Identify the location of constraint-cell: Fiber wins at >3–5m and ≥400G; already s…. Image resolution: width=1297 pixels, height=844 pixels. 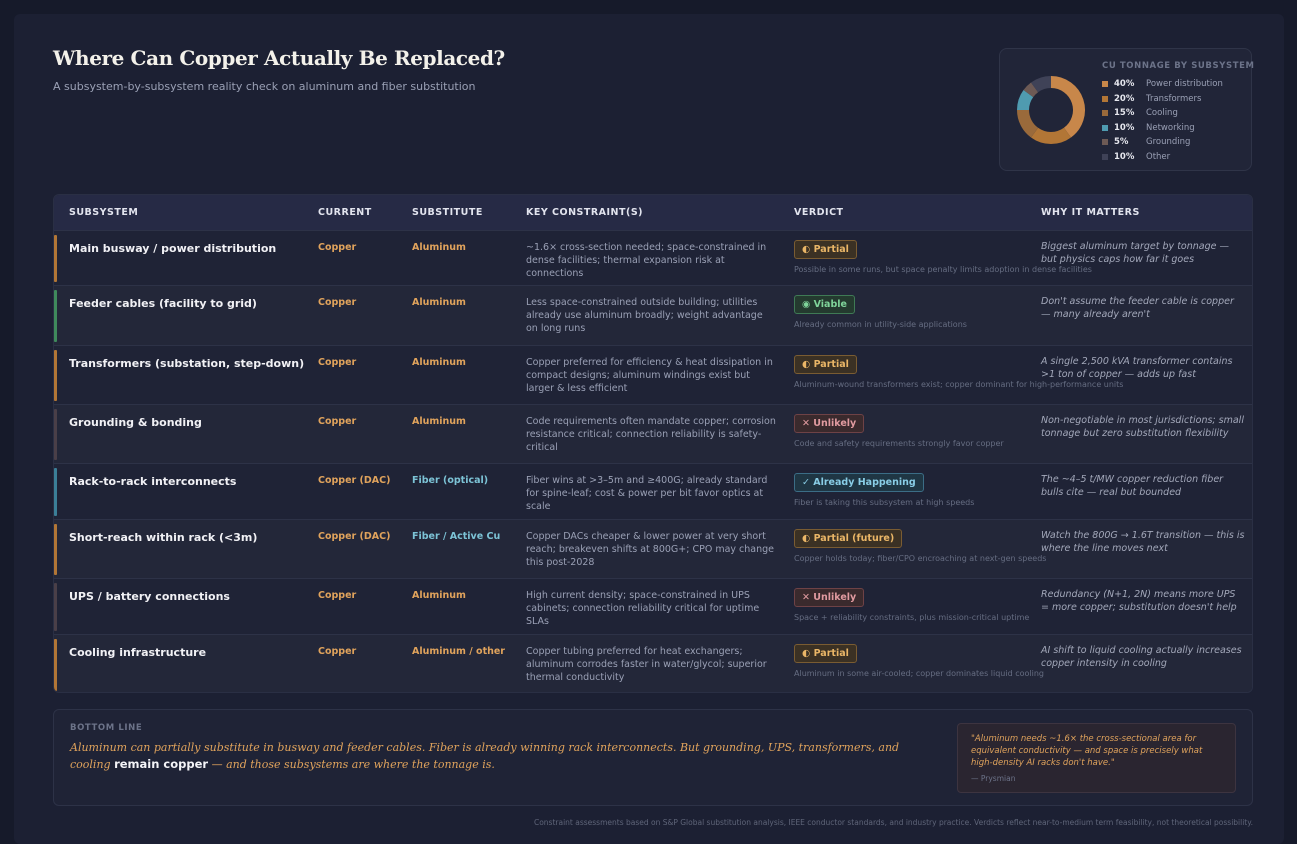
(647, 493).